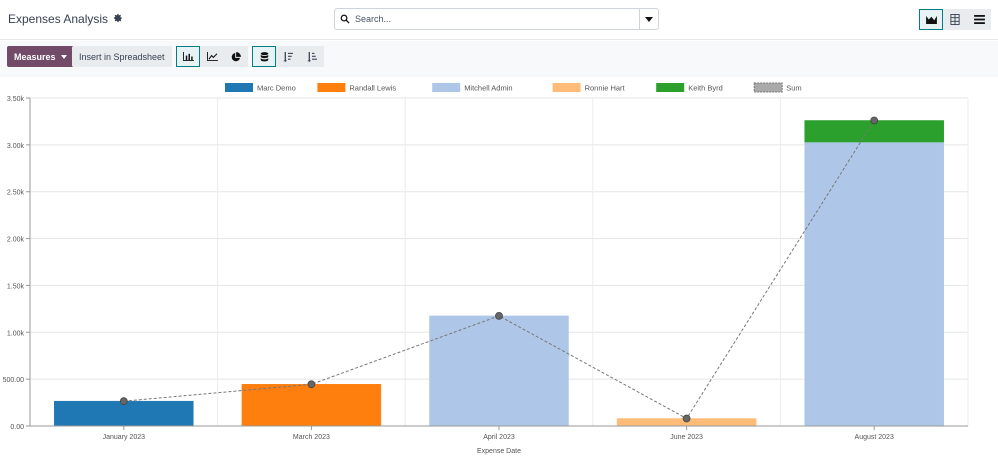 The width and height of the screenshot is (998, 462). I want to click on measures-label: Measures, so click(35, 56).